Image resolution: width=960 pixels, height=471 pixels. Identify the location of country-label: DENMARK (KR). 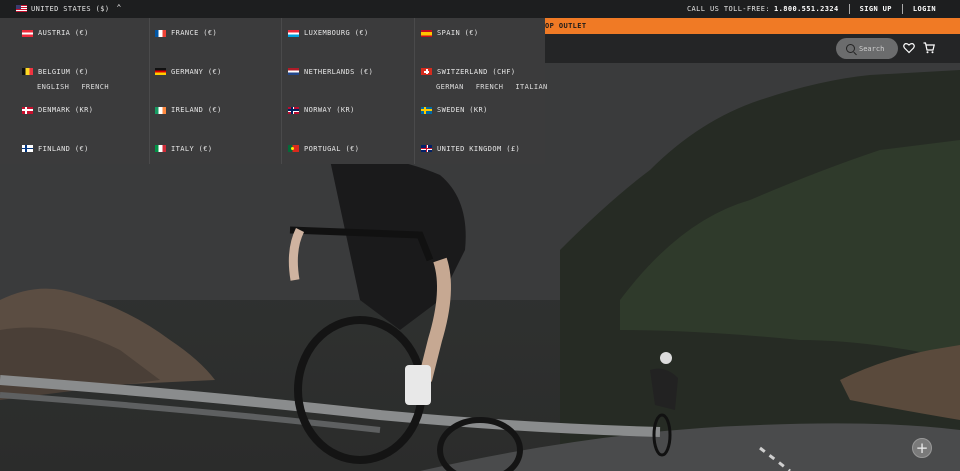
(66, 110).